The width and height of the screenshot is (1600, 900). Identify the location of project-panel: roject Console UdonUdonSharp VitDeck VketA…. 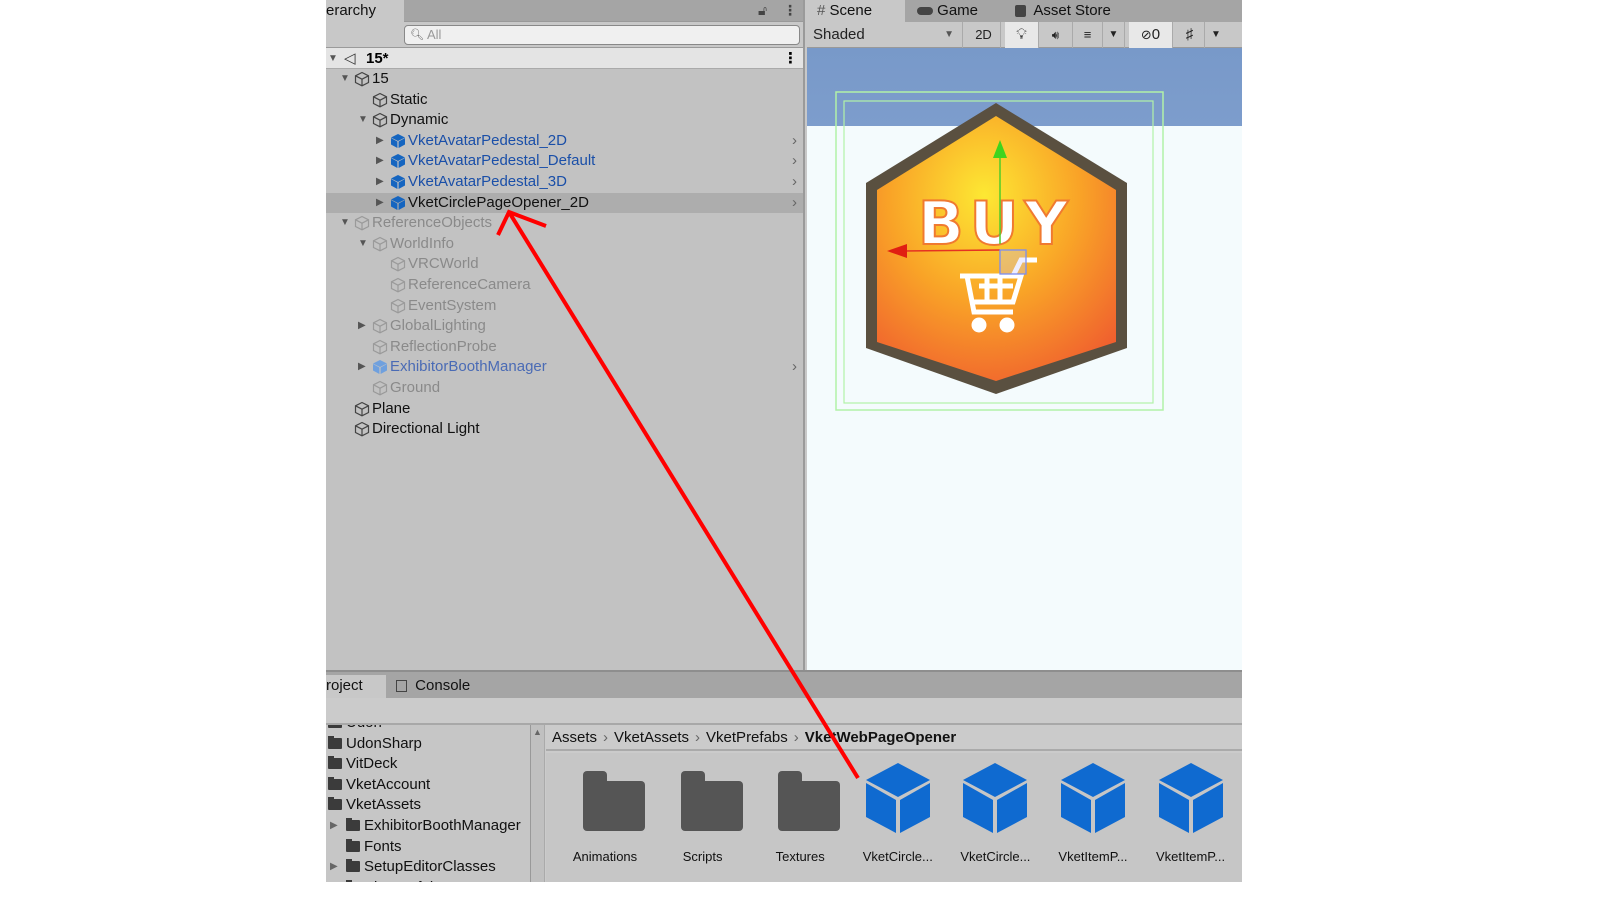
(784, 776).